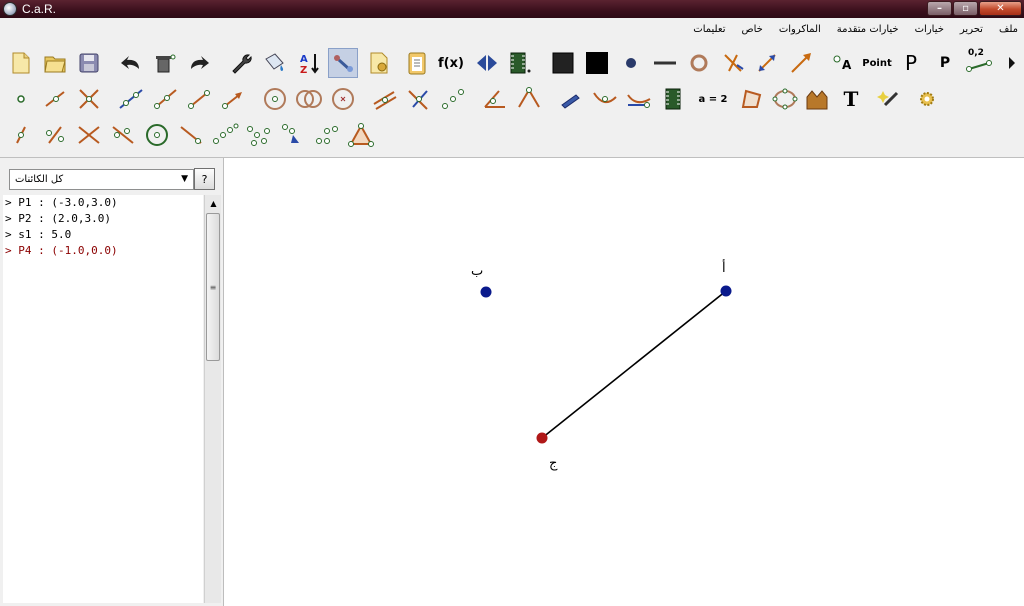  What do you see at coordinates (309, 99) in the screenshot?
I see `circle-radius-icon` at bounding box center [309, 99].